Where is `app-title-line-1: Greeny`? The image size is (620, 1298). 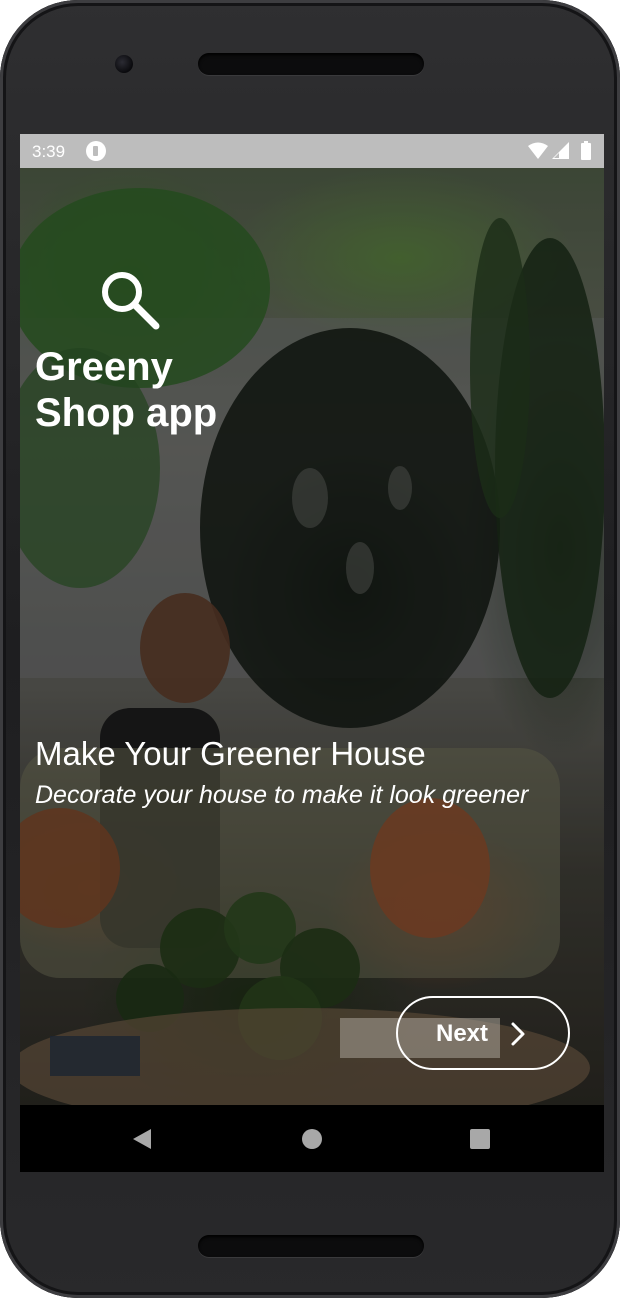
app-title-line-1: Greeny is located at coordinates (104, 367).